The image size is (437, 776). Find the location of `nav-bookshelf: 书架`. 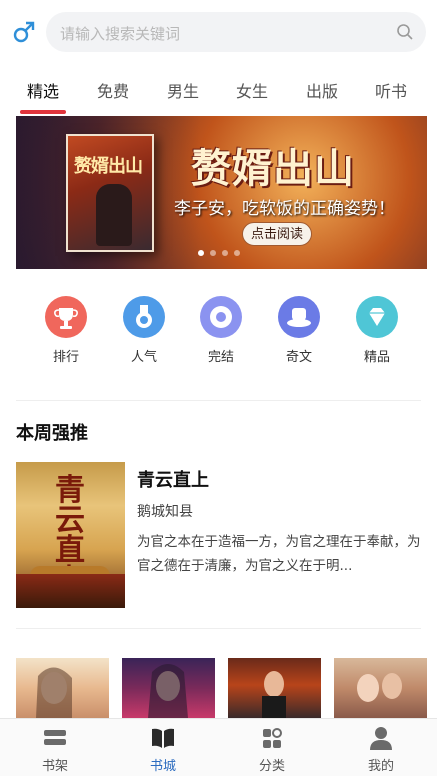

nav-bookshelf: 书架 is located at coordinates (55, 749).